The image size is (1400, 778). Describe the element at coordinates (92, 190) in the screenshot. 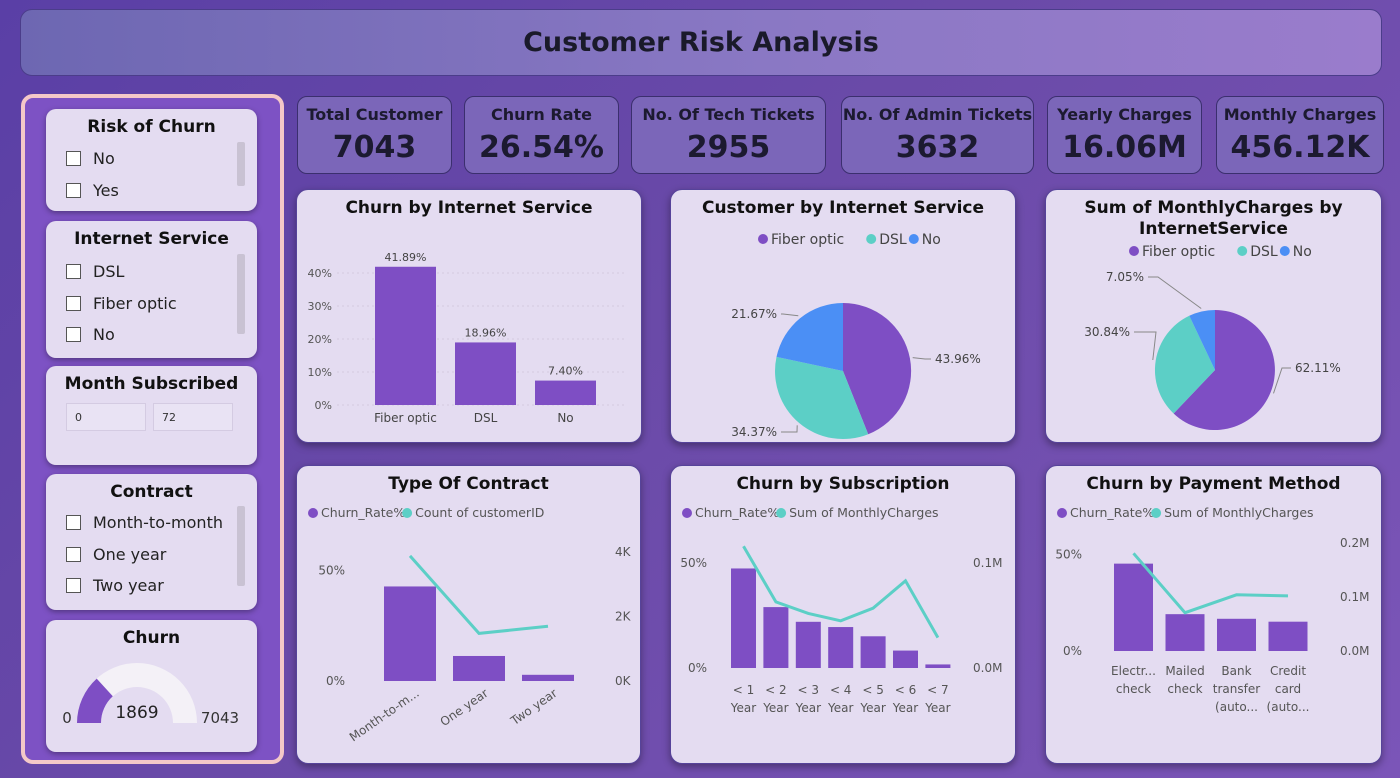

I see `slicer-option-yes: Yes` at that location.